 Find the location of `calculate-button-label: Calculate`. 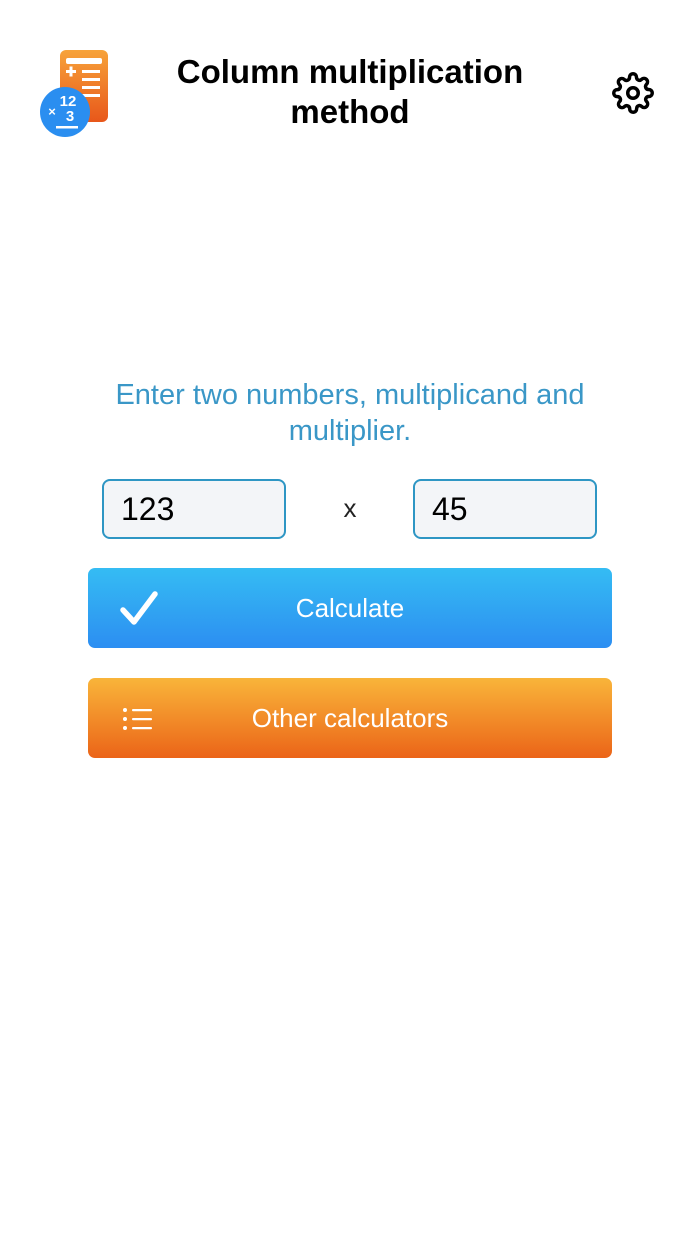

calculate-button-label: Calculate is located at coordinates (350, 608).